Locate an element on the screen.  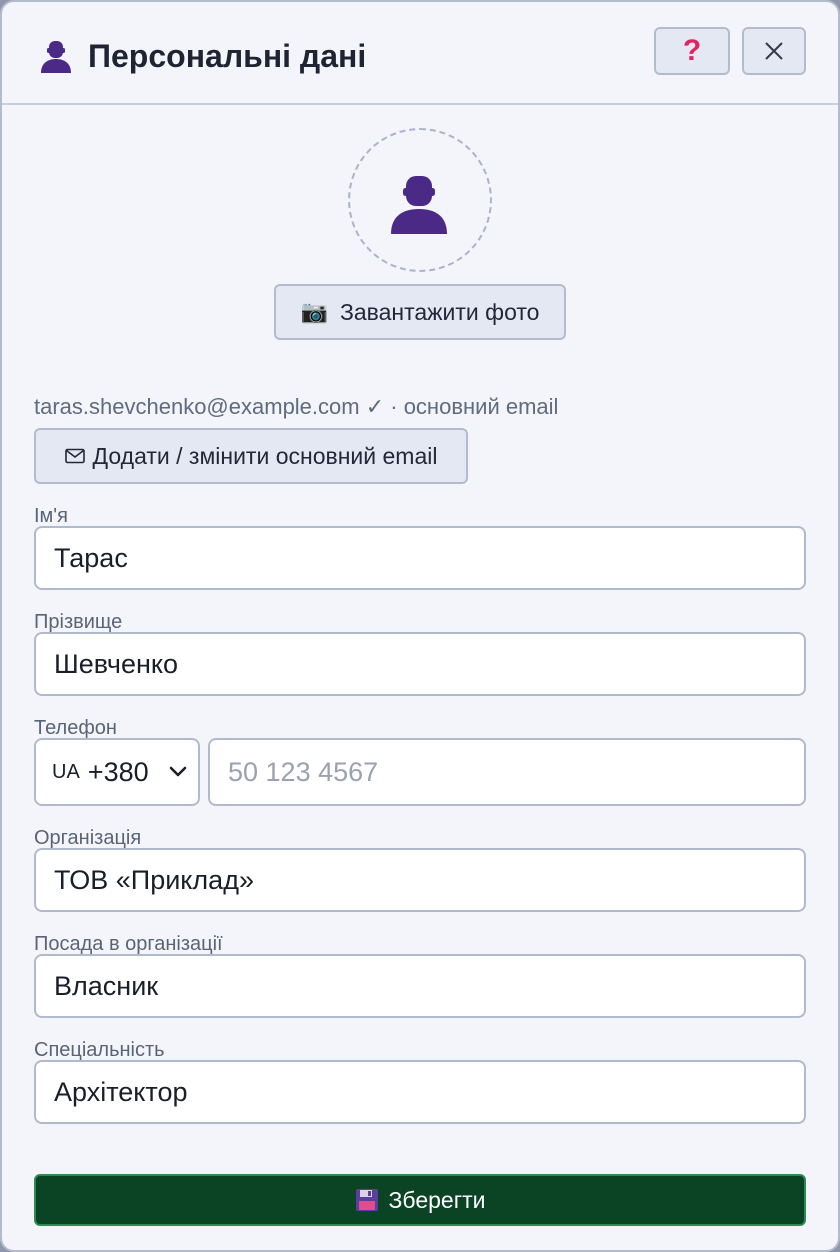
chevron-down-icon is located at coordinates (178, 771).